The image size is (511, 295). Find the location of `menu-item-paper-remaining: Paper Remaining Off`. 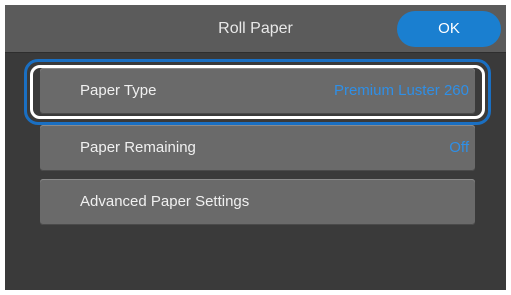

menu-item-paper-remaining: Paper Remaining Off is located at coordinates (257, 148).